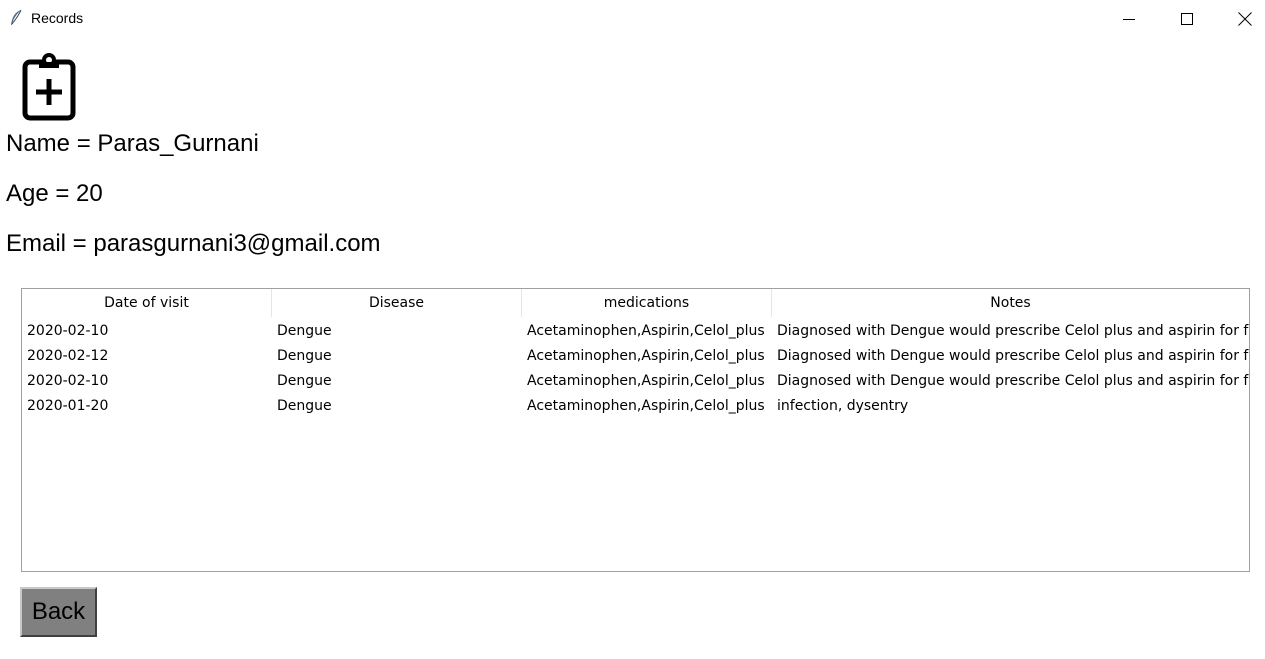 The height and width of the screenshot is (659, 1265). I want to click on table-header: Date of visit Disease medications Notes, so click(635, 303).